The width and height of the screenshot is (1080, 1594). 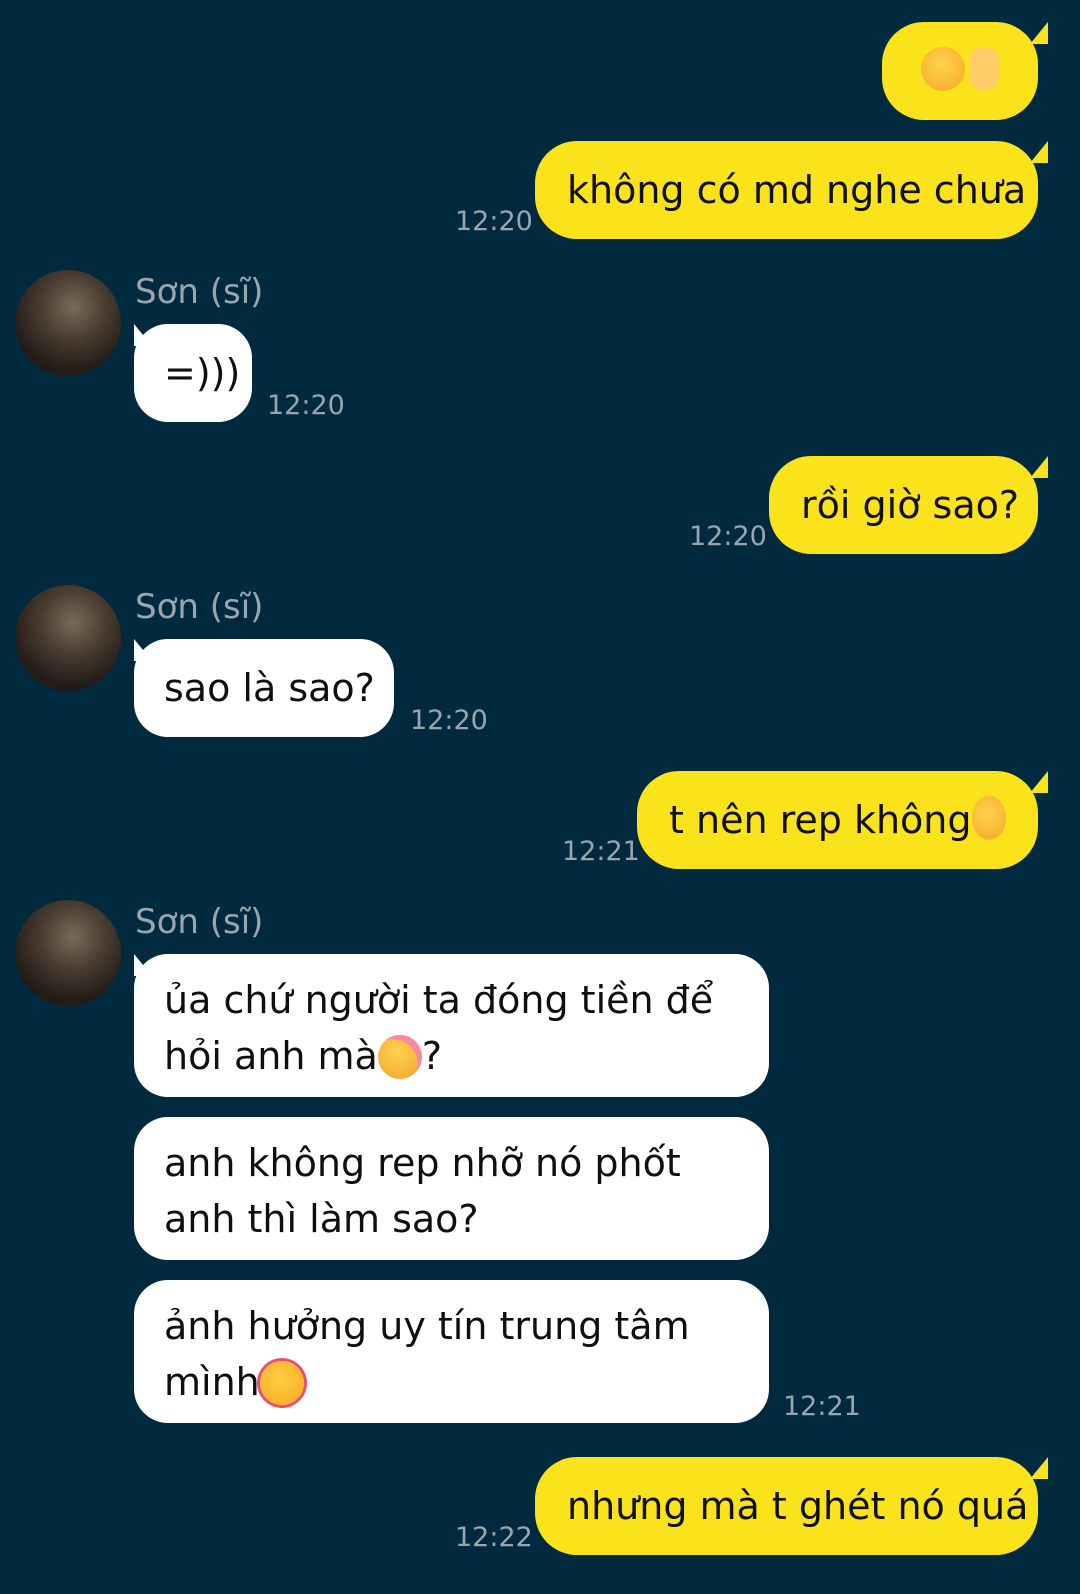 I want to click on outgoing-message-bubble: nhưng mà t ghét nó quá, so click(x=786, y=1506).